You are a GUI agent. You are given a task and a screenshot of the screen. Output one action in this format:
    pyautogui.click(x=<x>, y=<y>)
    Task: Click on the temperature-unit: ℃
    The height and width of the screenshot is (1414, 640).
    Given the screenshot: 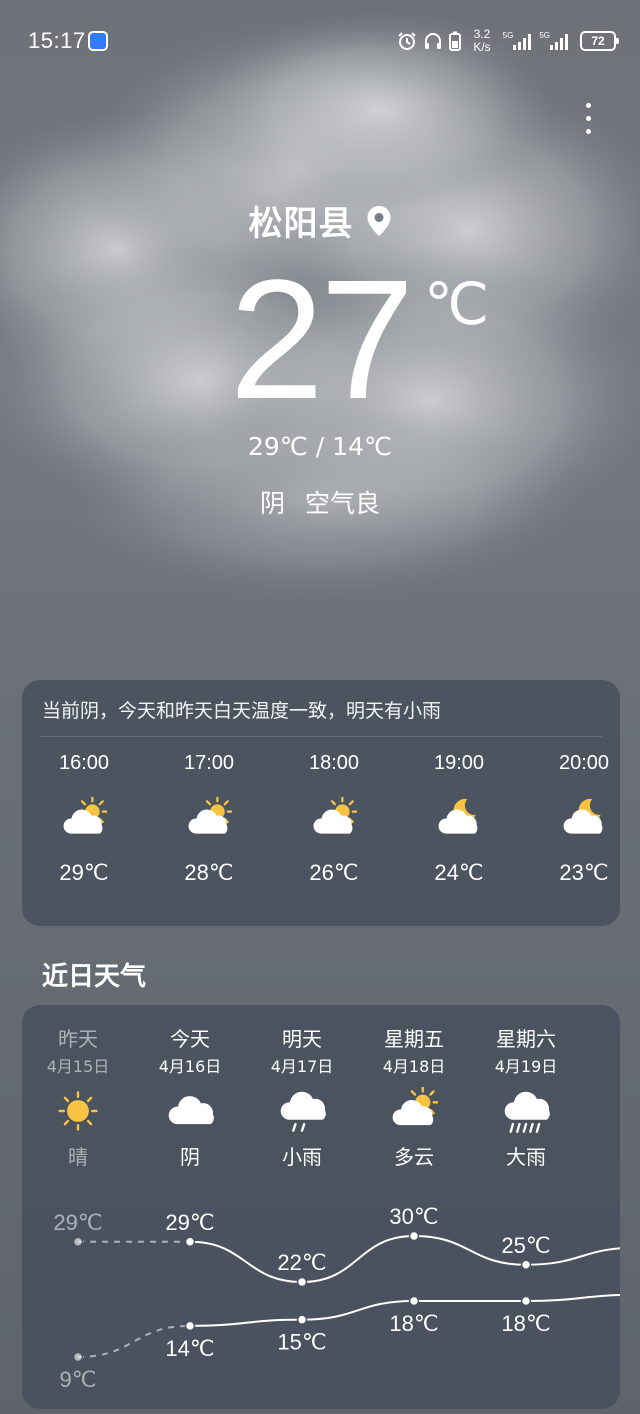 What is the action you would take?
    pyautogui.click(x=457, y=304)
    